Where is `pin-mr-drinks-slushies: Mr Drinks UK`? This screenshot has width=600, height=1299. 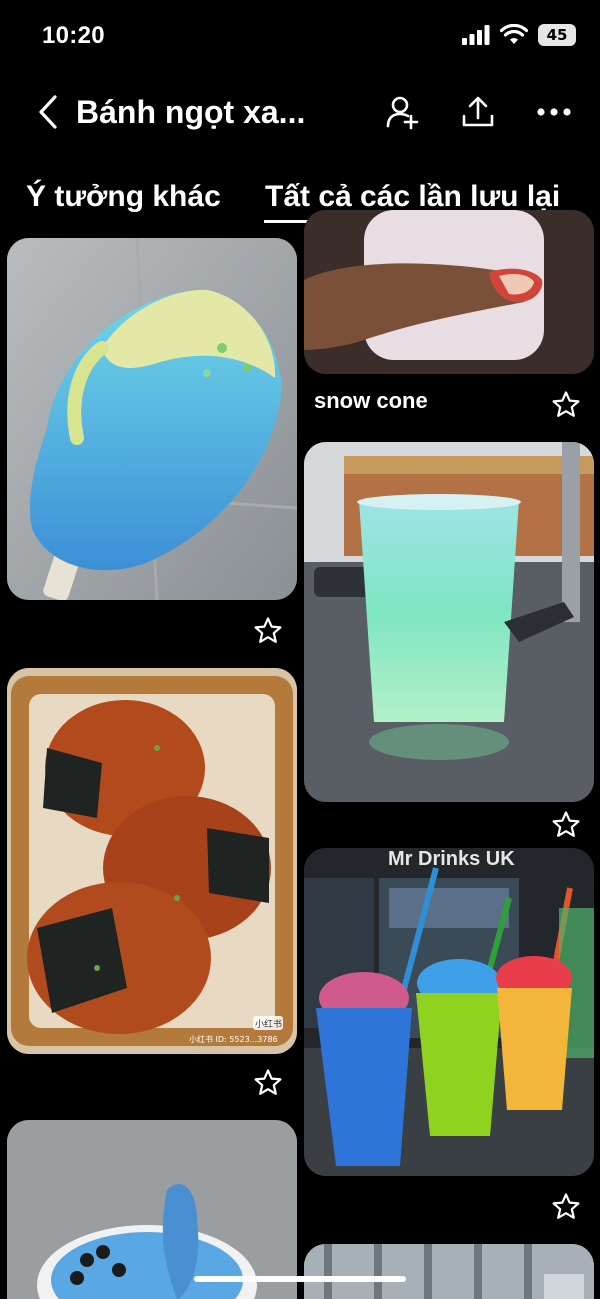
pin-mr-drinks-slushies: Mr Drinks UK is located at coordinates (449, 1012).